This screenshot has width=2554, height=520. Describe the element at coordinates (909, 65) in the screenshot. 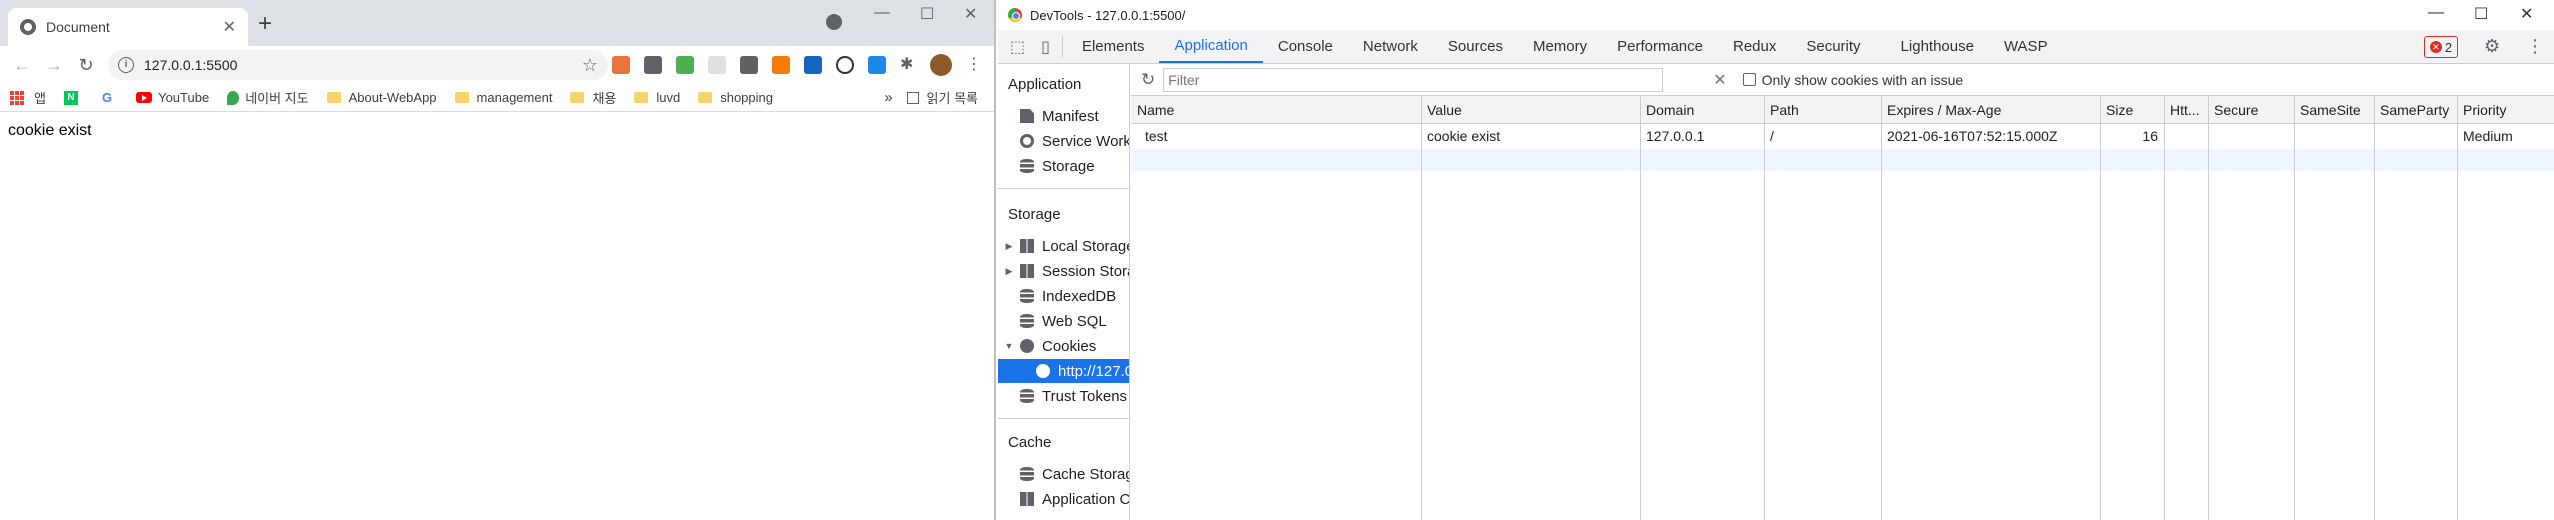

I see `puzzle-icon: ✱` at that location.